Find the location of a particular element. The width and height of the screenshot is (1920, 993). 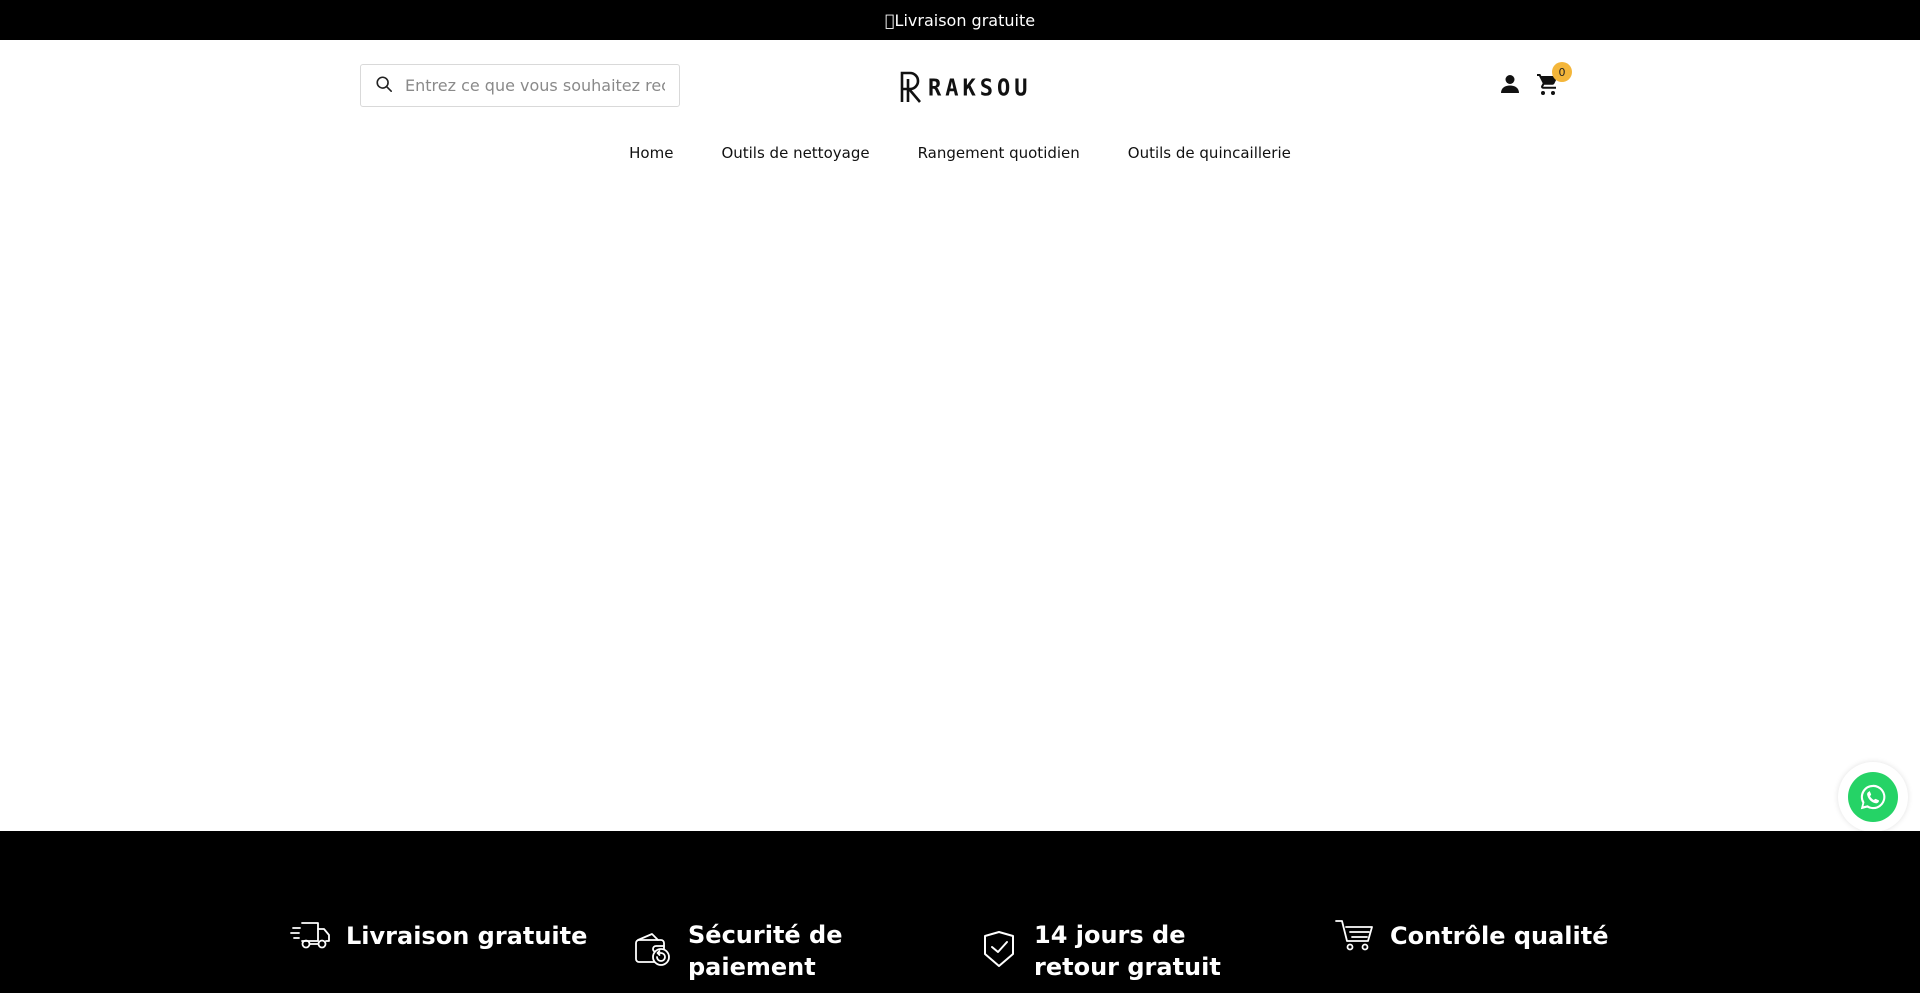

delivery-truck-icon is located at coordinates (311, 936).